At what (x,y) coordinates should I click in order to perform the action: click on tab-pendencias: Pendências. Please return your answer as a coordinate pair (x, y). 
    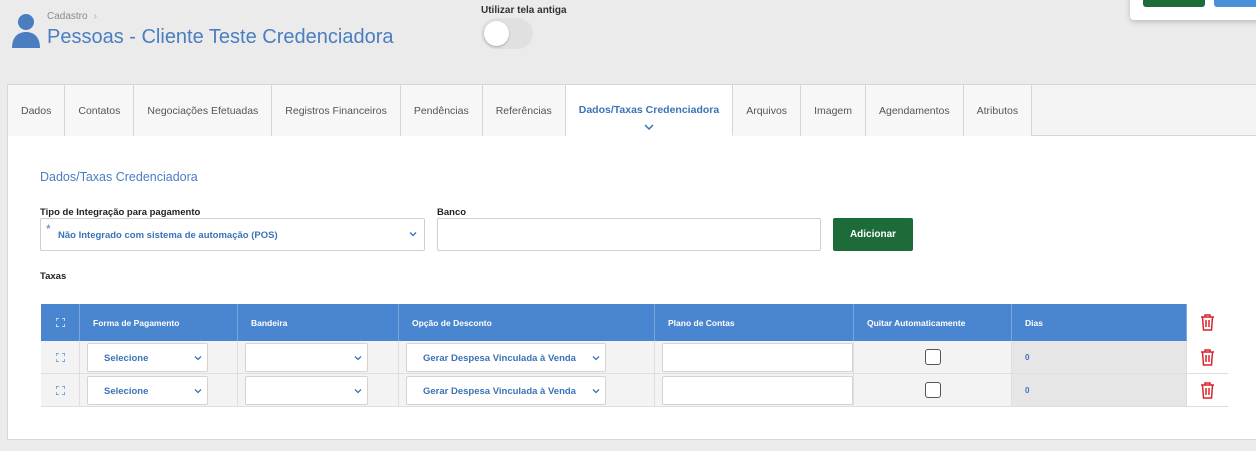
    Looking at the image, I should click on (441, 110).